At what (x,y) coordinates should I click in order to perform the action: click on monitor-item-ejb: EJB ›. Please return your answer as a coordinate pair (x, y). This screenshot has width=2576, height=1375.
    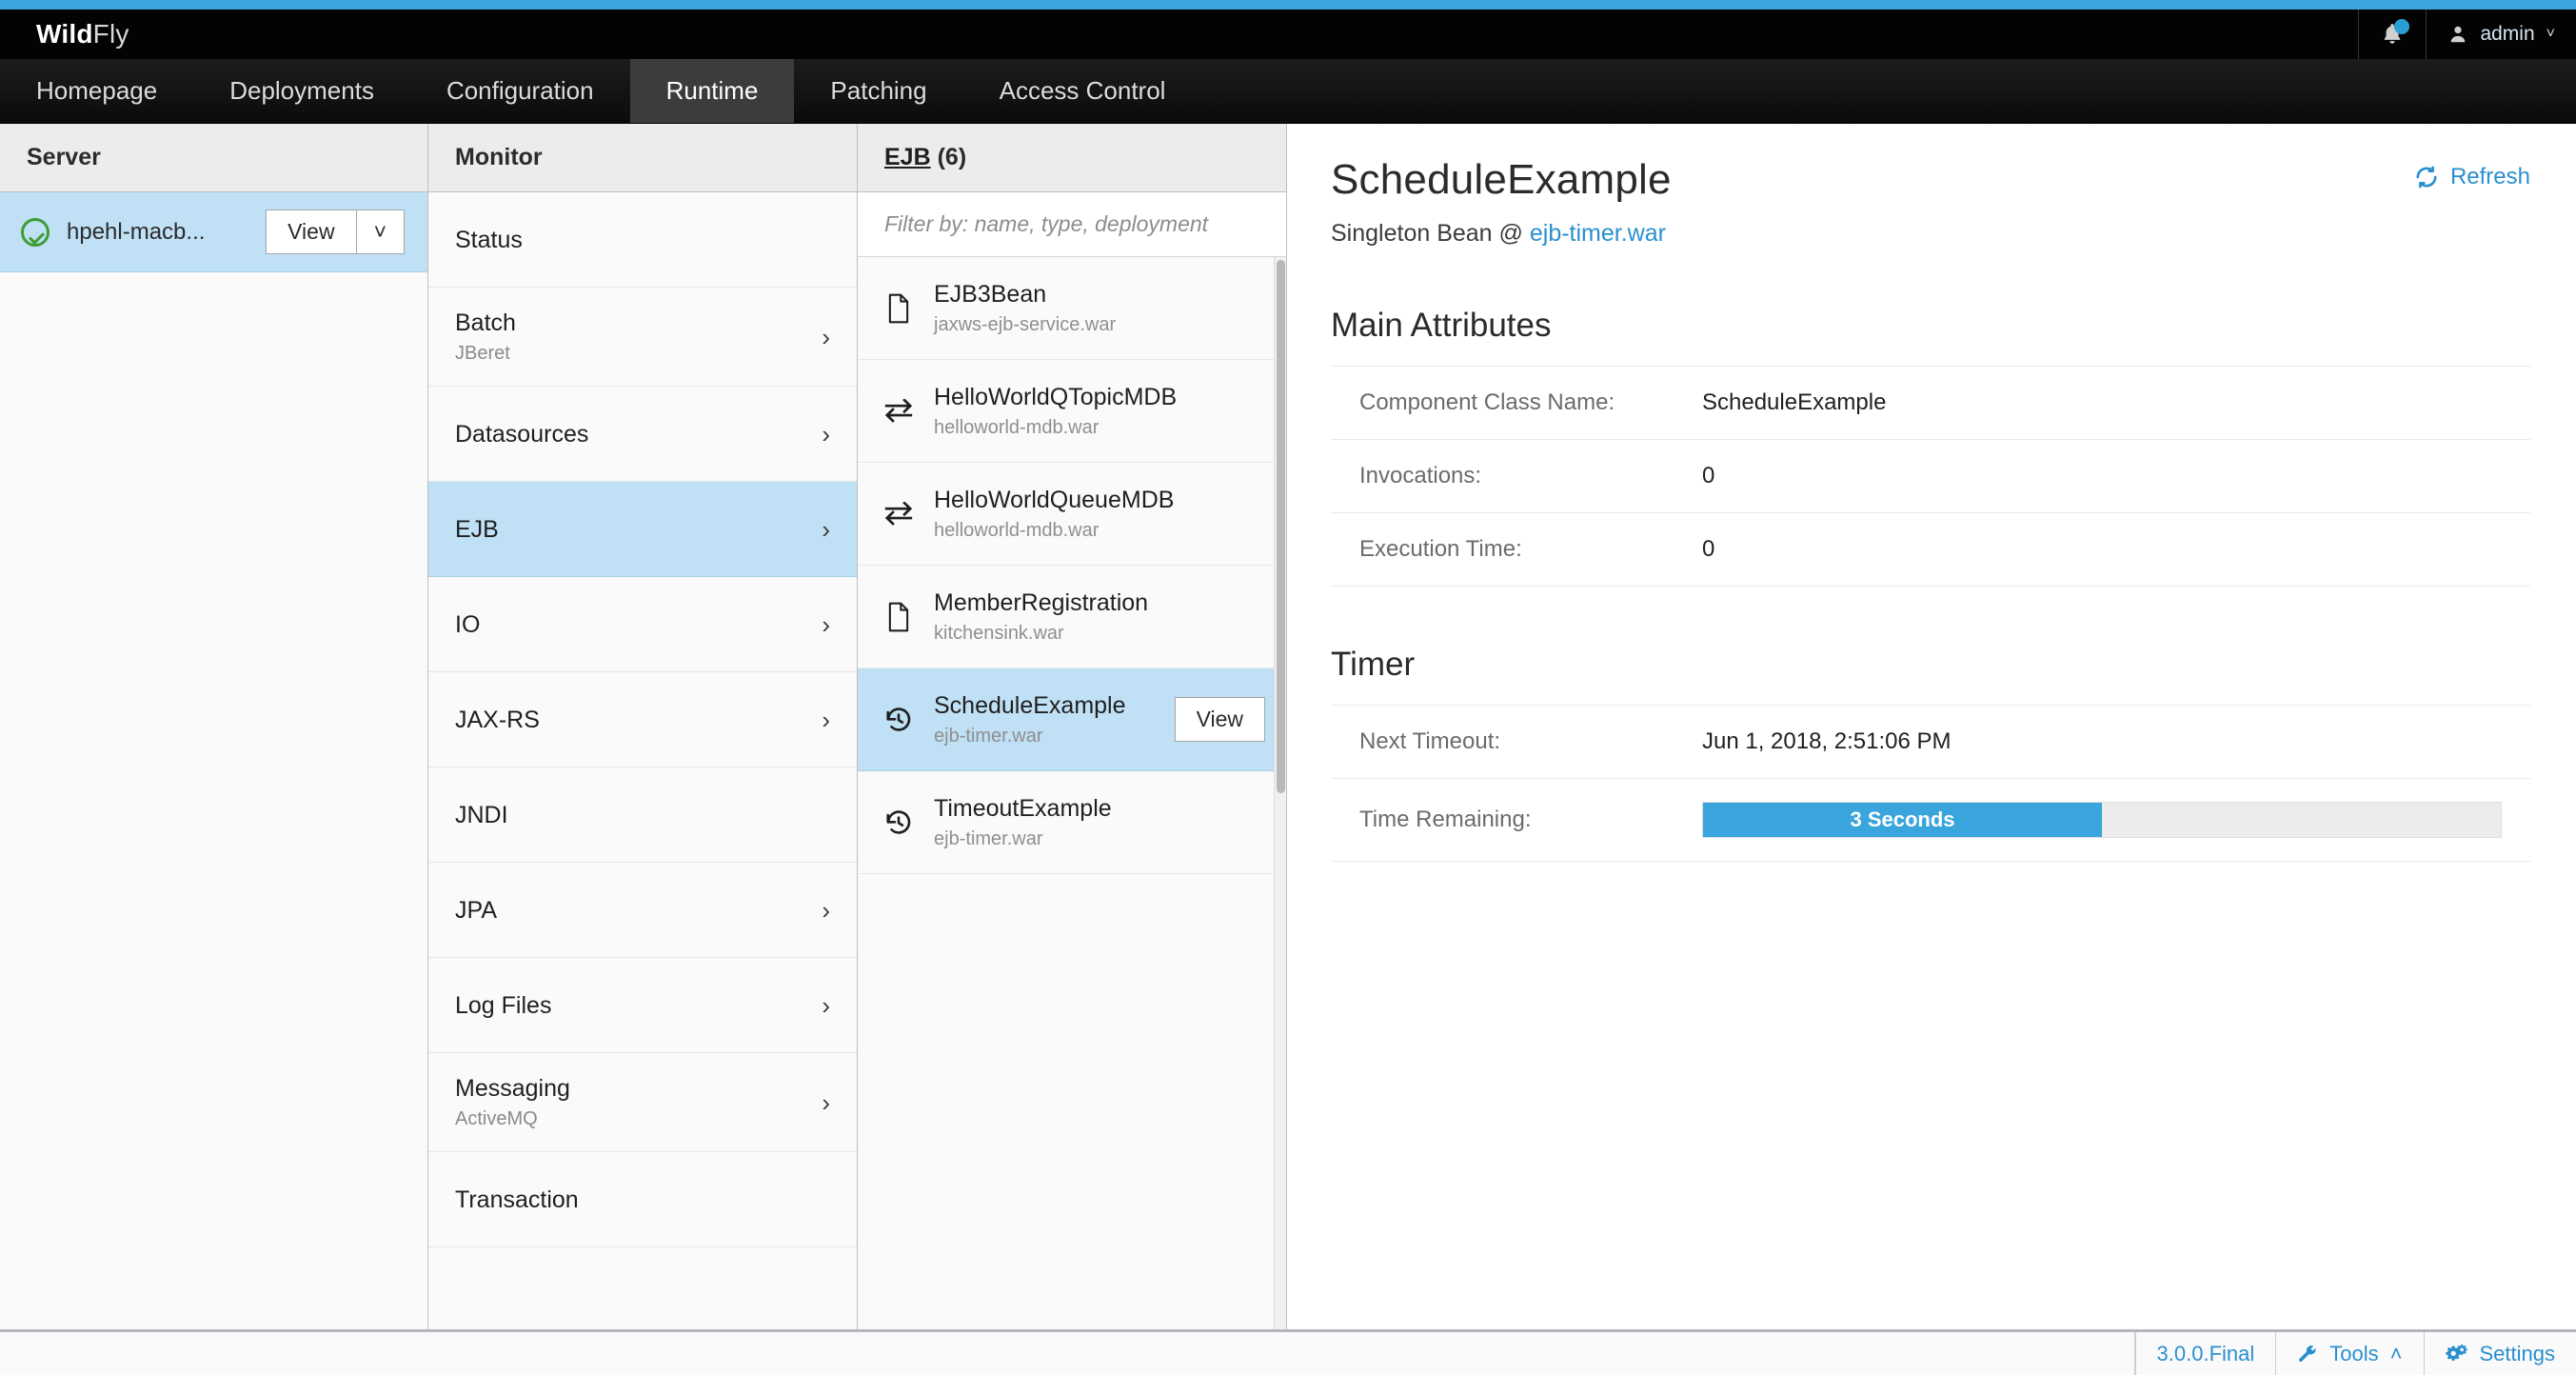
    Looking at the image, I should click on (642, 529).